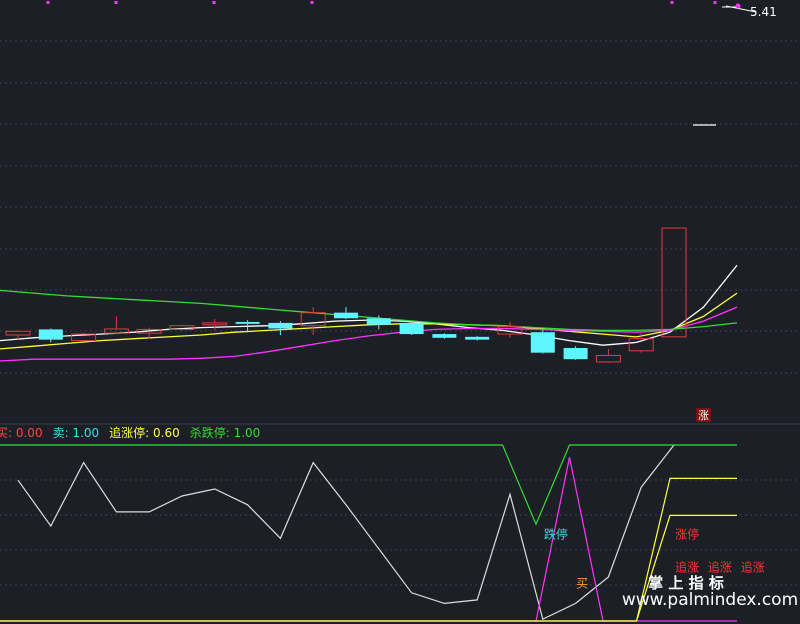 The image size is (800, 624). Describe the element at coordinates (369, 313) in the screenshot. I see `moving-averages` at that location.